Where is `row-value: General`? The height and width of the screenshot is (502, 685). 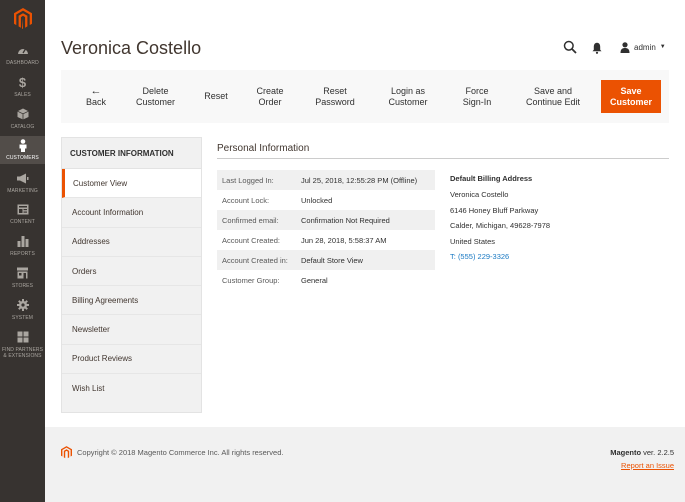 row-value: General is located at coordinates (314, 280).